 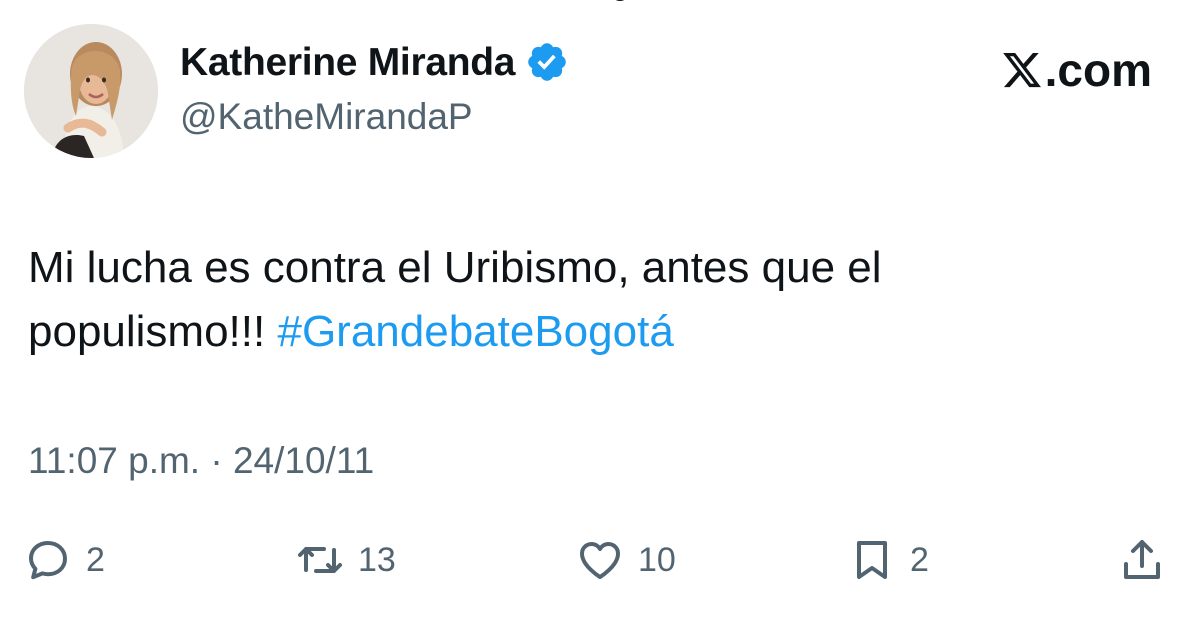 What do you see at coordinates (626, 560) in the screenshot?
I see `like-button: 10` at bounding box center [626, 560].